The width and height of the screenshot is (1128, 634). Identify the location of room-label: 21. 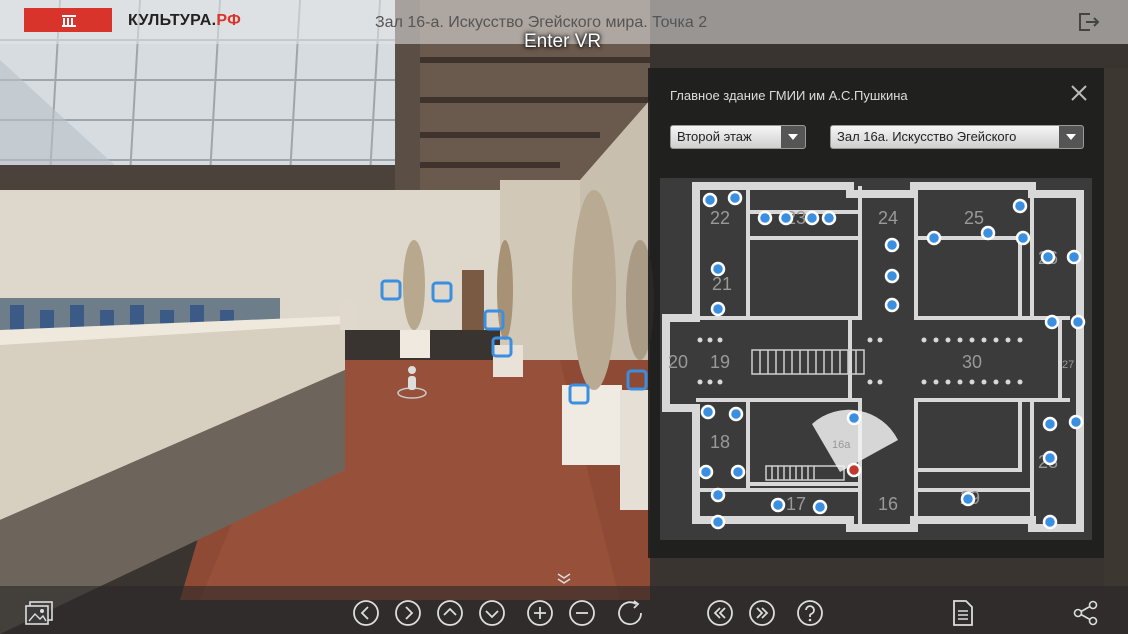
(722, 284).